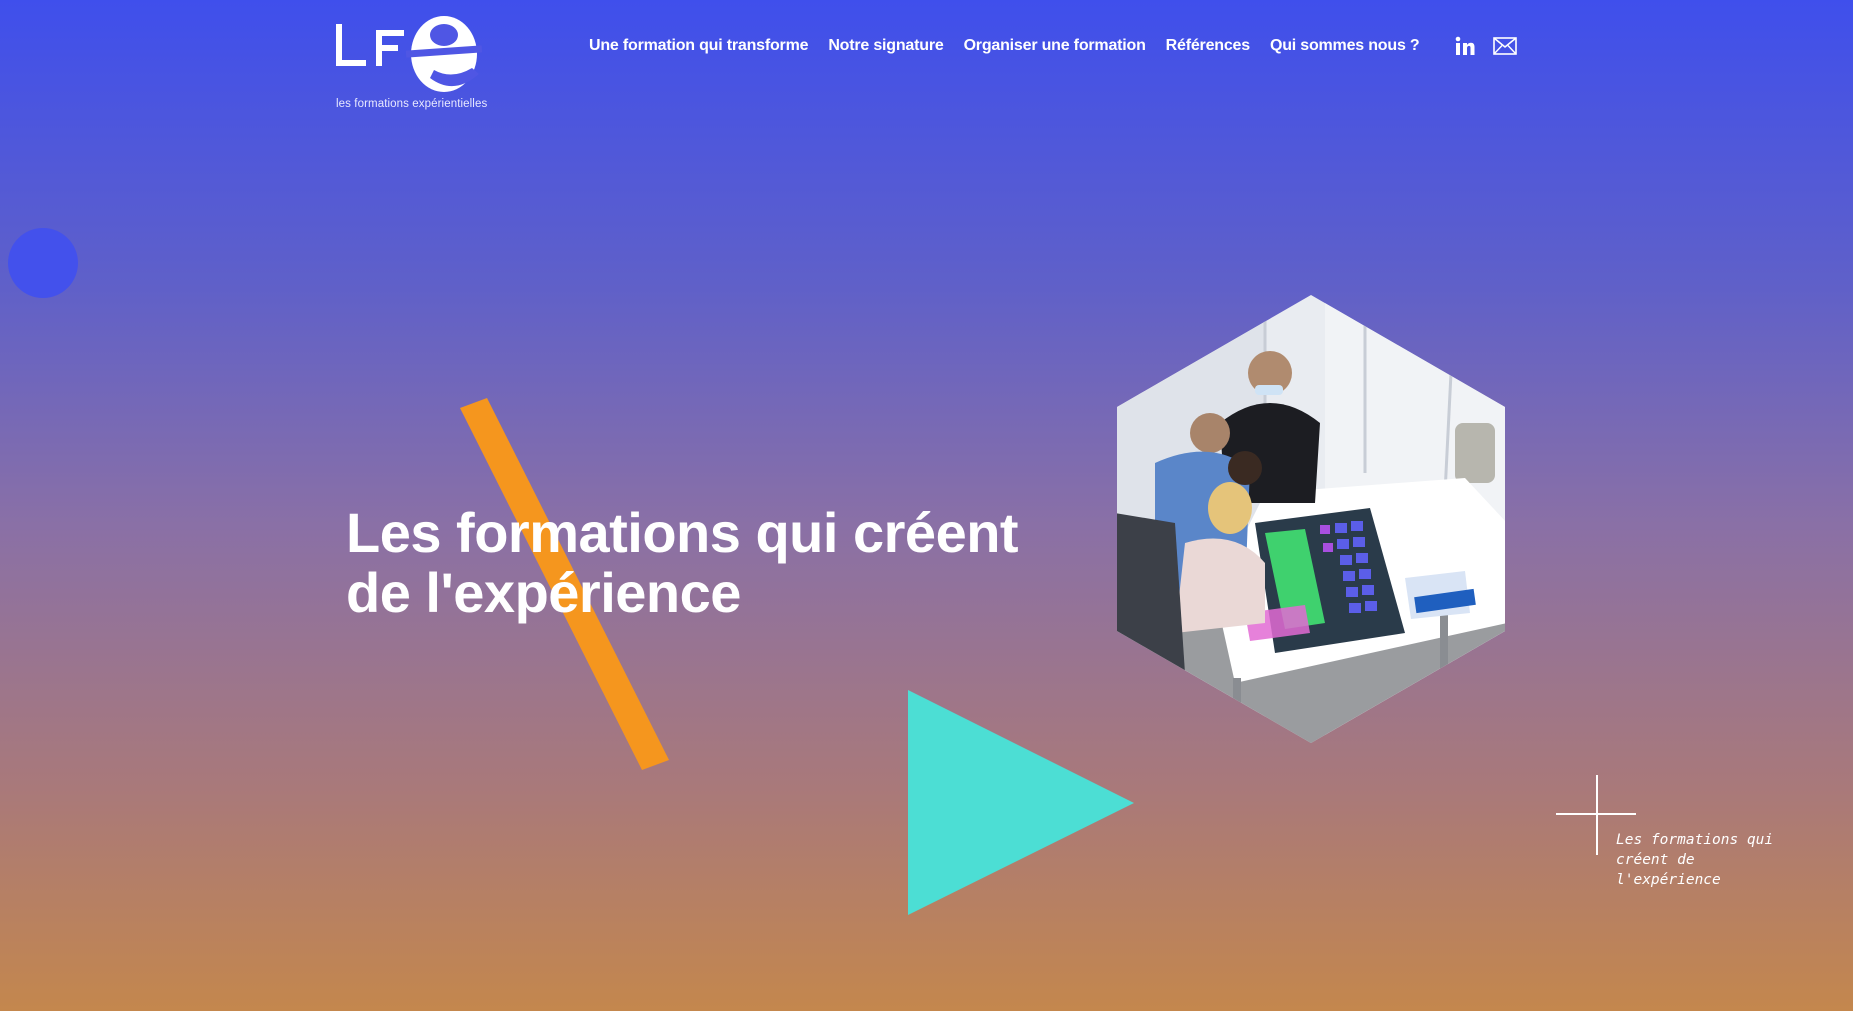  What do you see at coordinates (1311, 519) in the screenshot?
I see `hexagon-team-photo` at bounding box center [1311, 519].